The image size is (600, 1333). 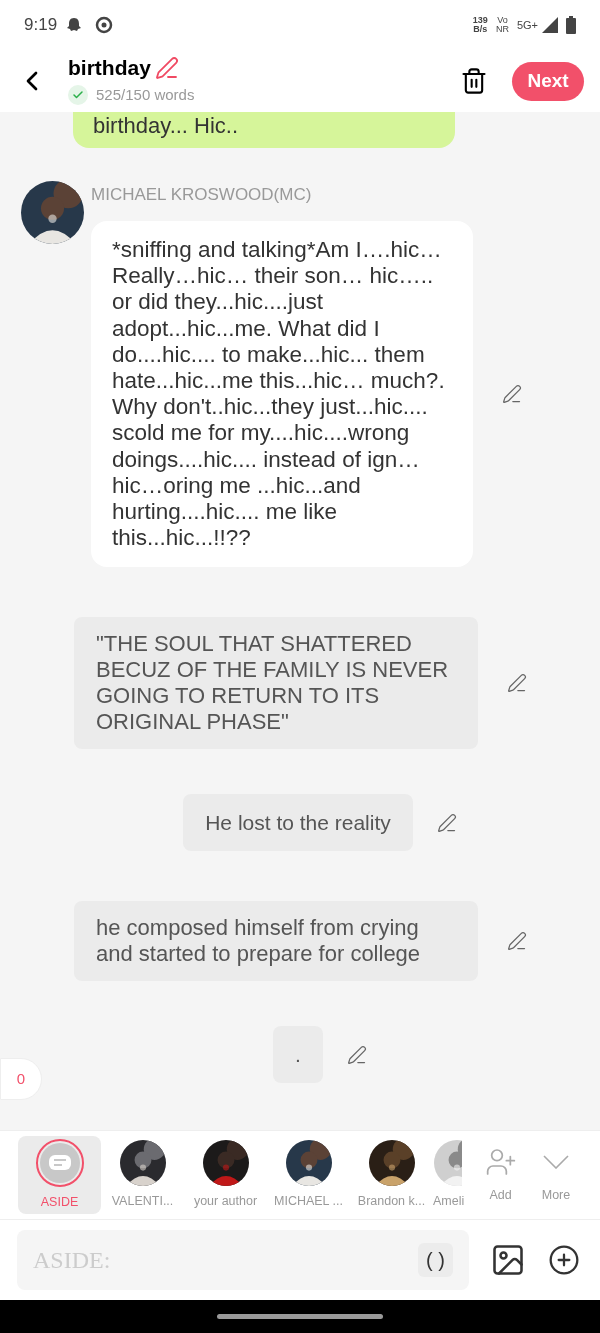 What do you see at coordinates (264, 130) in the screenshot?
I see `message-bubble: birthday... Hic..` at bounding box center [264, 130].